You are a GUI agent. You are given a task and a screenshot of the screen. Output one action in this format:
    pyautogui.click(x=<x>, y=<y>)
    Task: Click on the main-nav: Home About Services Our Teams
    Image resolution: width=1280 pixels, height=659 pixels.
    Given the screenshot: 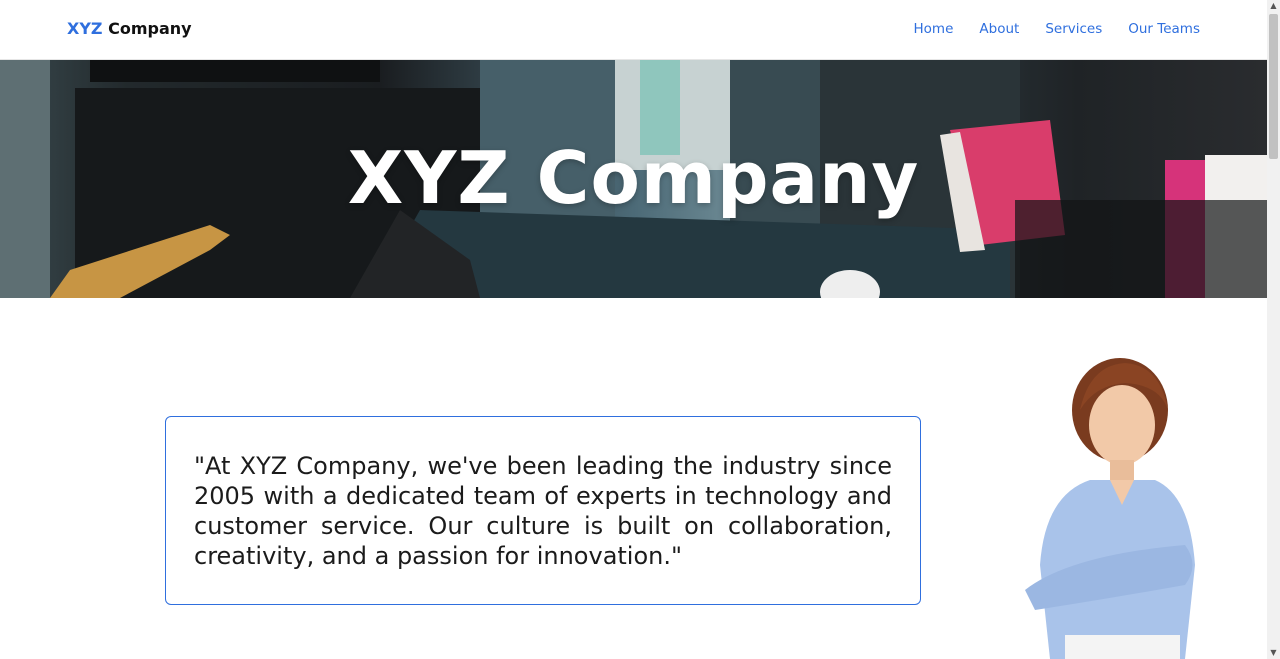 What is the action you would take?
    pyautogui.click(x=1057, y=29)
    